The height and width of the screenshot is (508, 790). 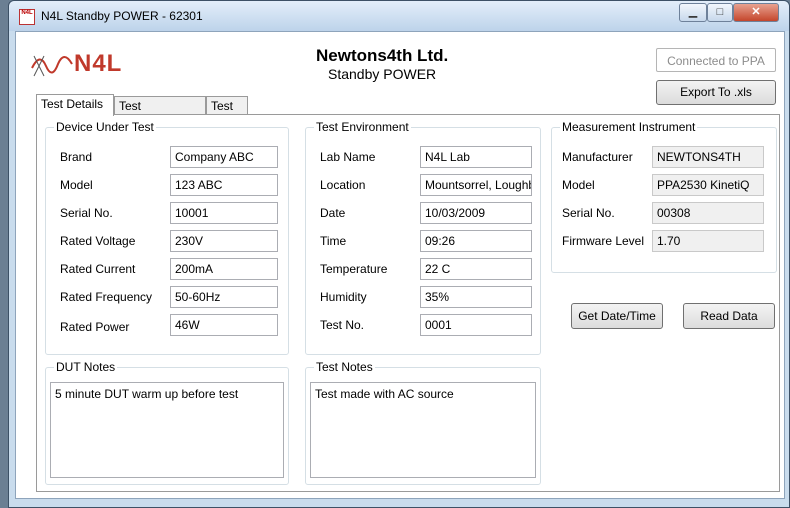 I want to click on instrument-serial-label: Serial No., so click(x=588, y=213).